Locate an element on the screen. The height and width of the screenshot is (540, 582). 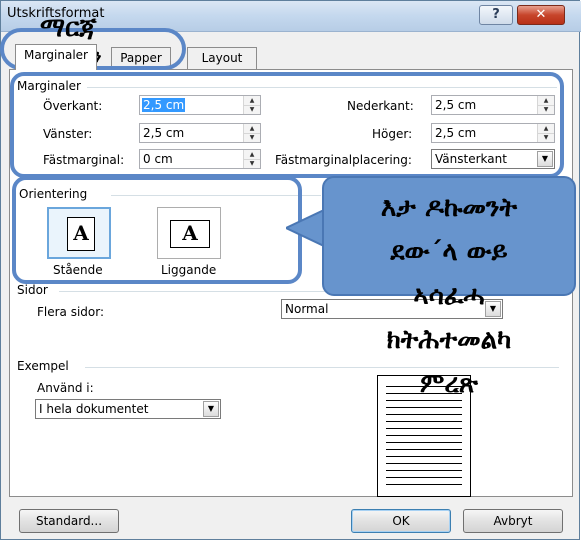
callout-line: ደው´ላ ውይ is located at coordinates (449, 252).